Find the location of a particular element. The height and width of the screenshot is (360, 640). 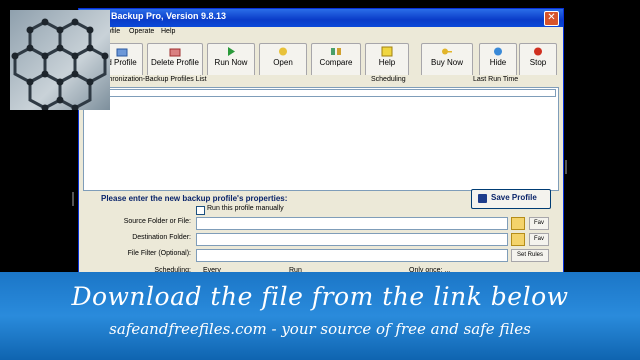

save-profile-label: Save Profile is located at coordinates (514, 197).